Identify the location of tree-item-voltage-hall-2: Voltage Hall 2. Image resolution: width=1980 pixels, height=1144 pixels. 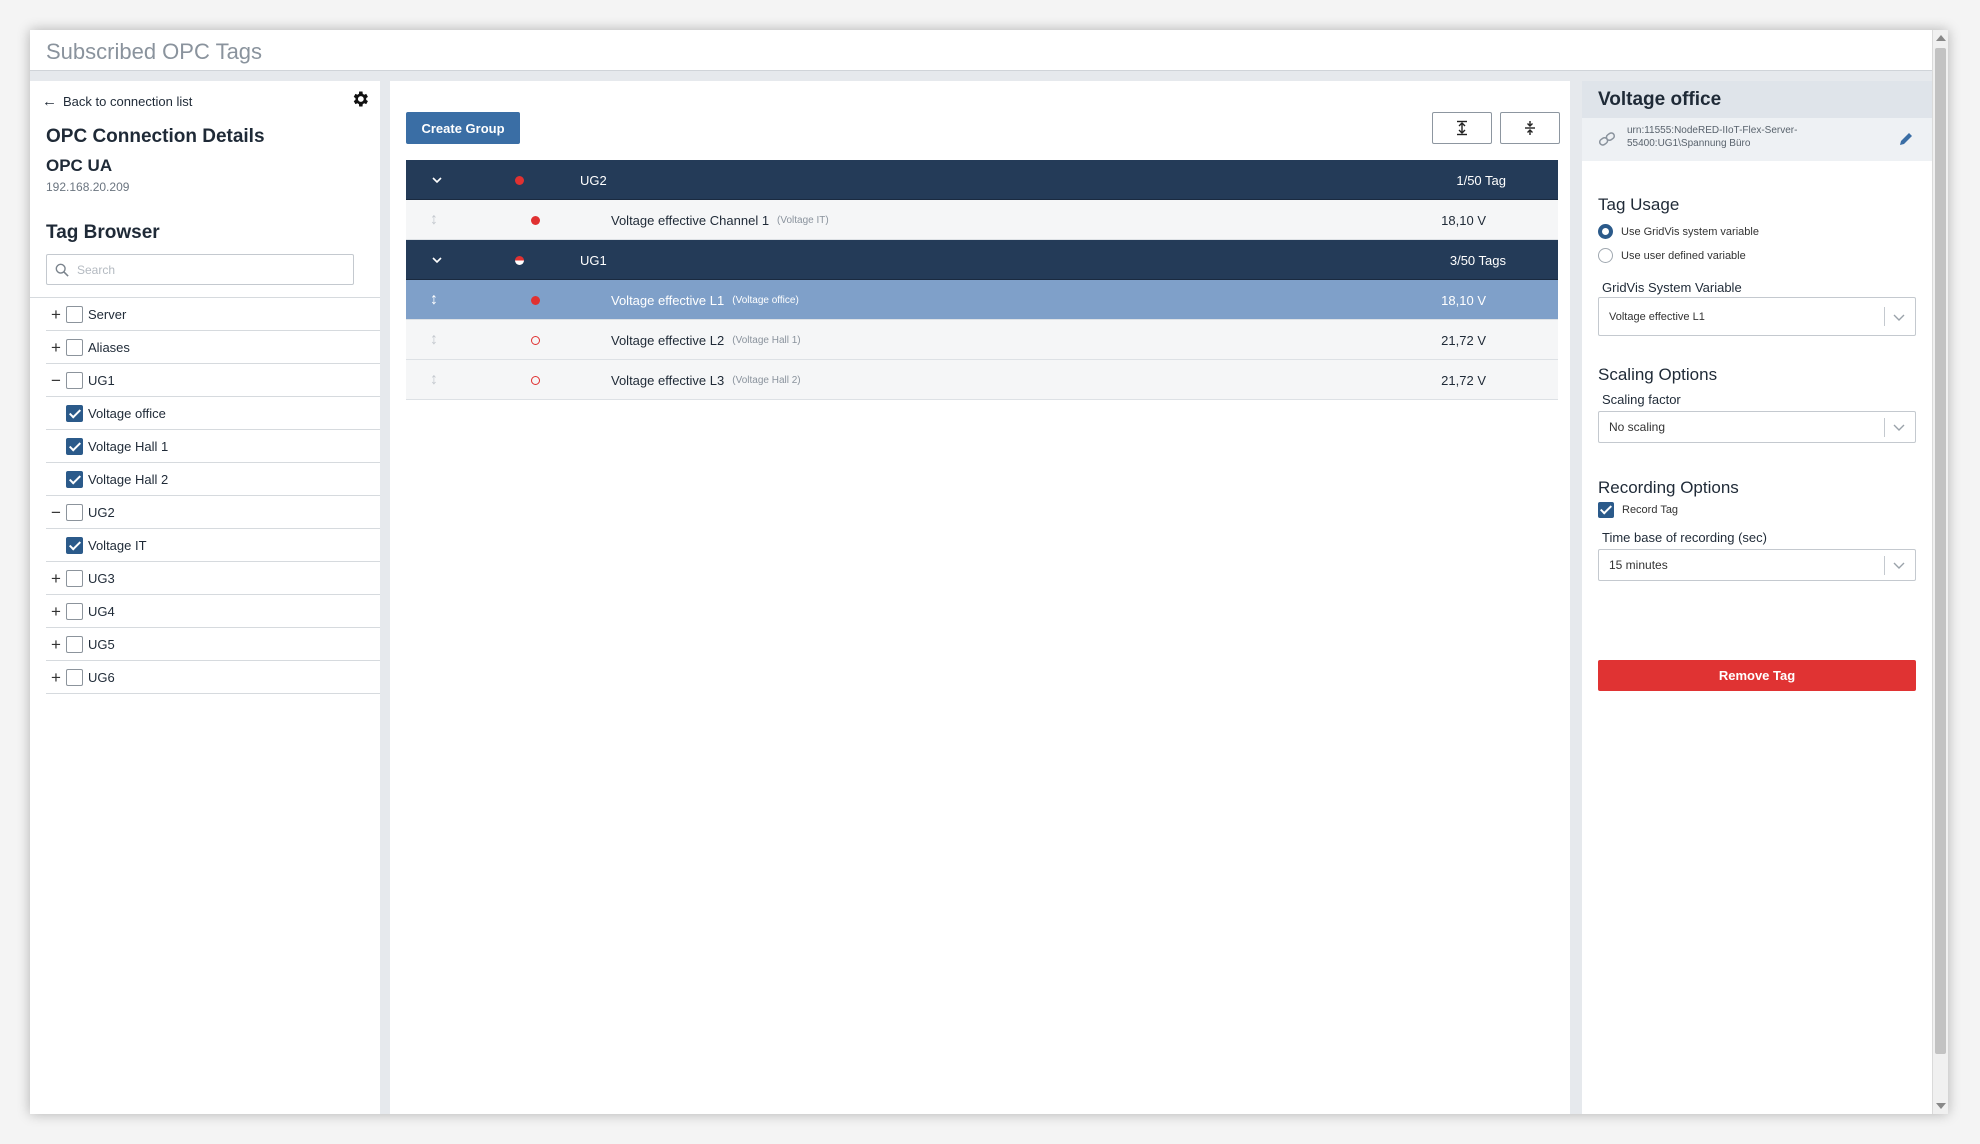
(213, 479).